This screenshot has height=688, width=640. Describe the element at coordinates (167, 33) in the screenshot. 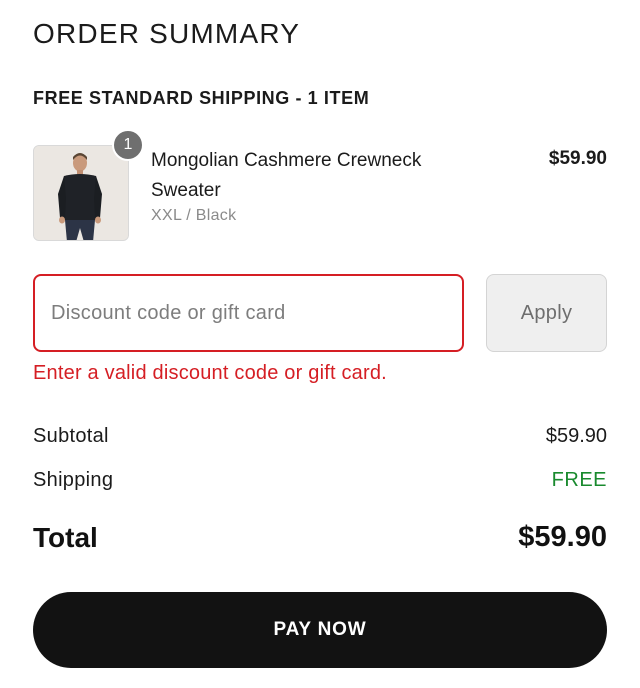

I see `page-title: ORDER SUMMARY` at that location.